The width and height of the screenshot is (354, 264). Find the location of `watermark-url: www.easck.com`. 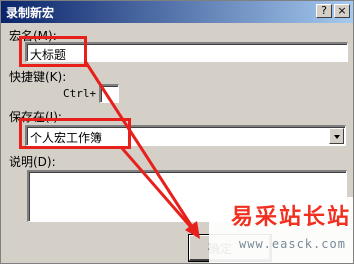

watermark-url: www.easck.com is located at coordinates (292, 244).